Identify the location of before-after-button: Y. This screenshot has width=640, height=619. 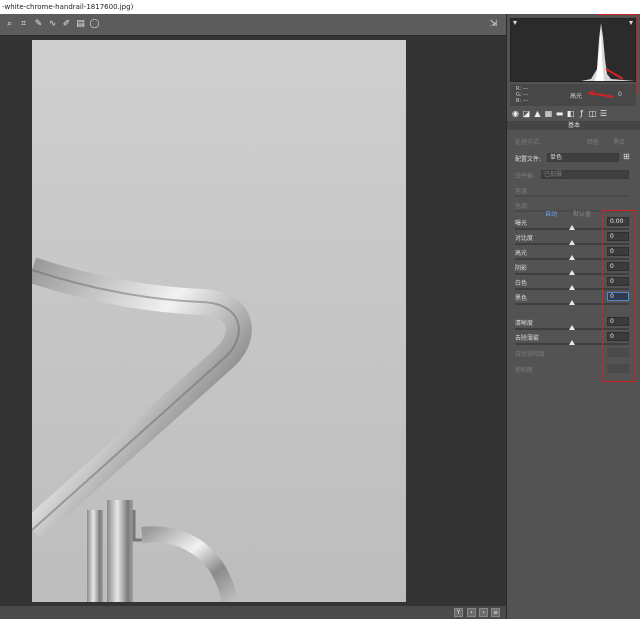
(458, 612).